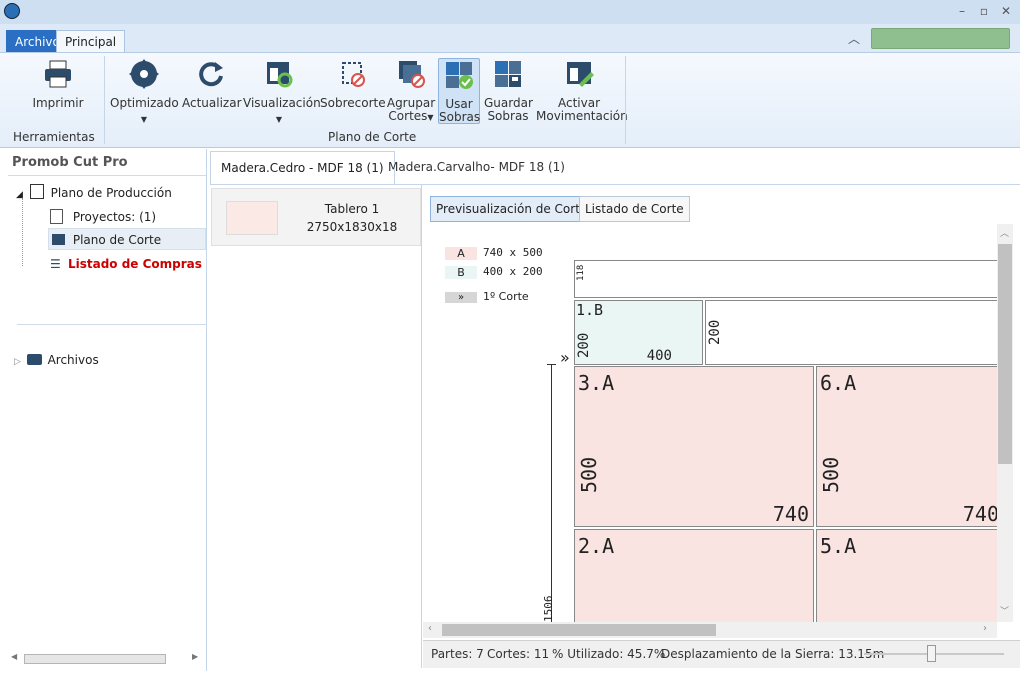 This screenshot has width=1020, height=675. I want to click on top-strip: 118, so click(785, 279).